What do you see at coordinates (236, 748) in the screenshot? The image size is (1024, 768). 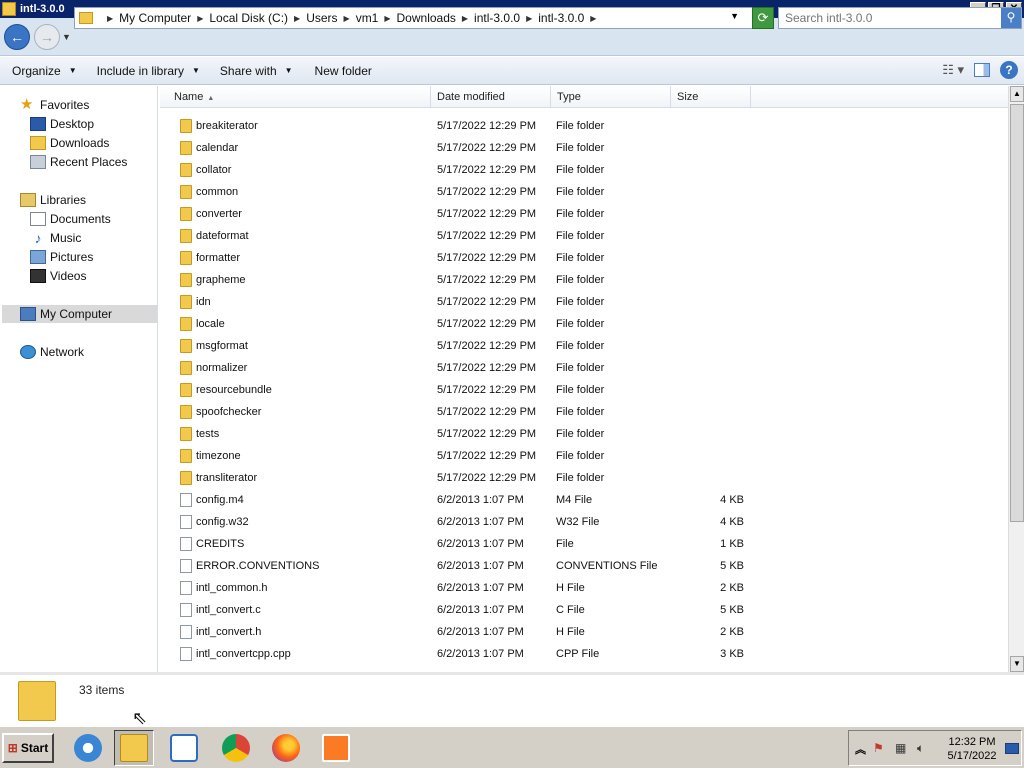 I see `chrome-button` at bounding box center [236, 748].